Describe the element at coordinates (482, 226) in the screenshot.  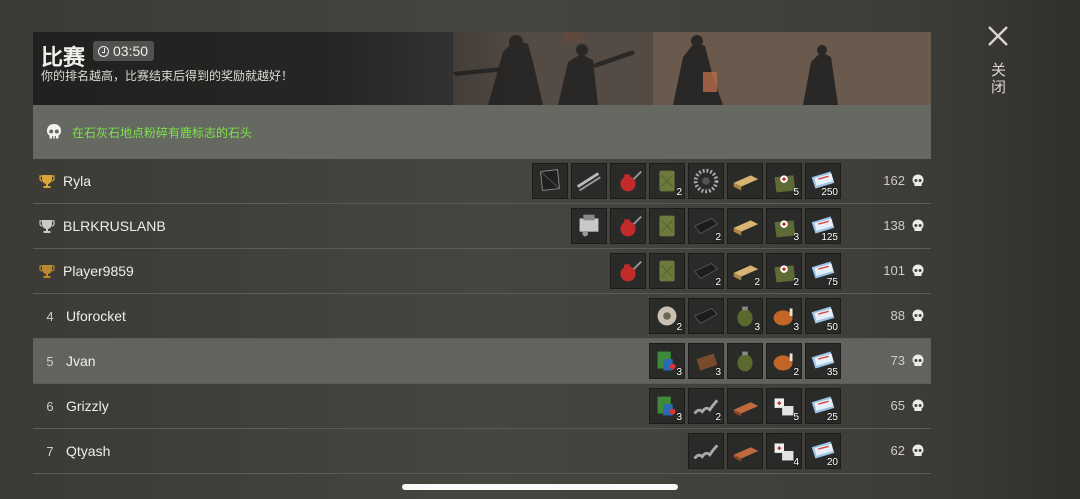
I see `leaderboard-row: BLRKRUSLANB 2 3 125 138` at that location.